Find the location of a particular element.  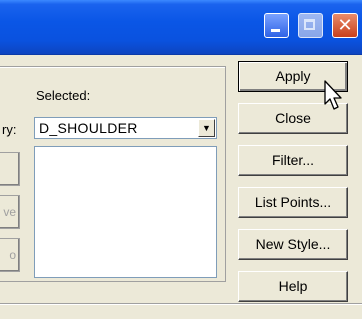

close-icon: ✕ is located at coordinates (345, 25).